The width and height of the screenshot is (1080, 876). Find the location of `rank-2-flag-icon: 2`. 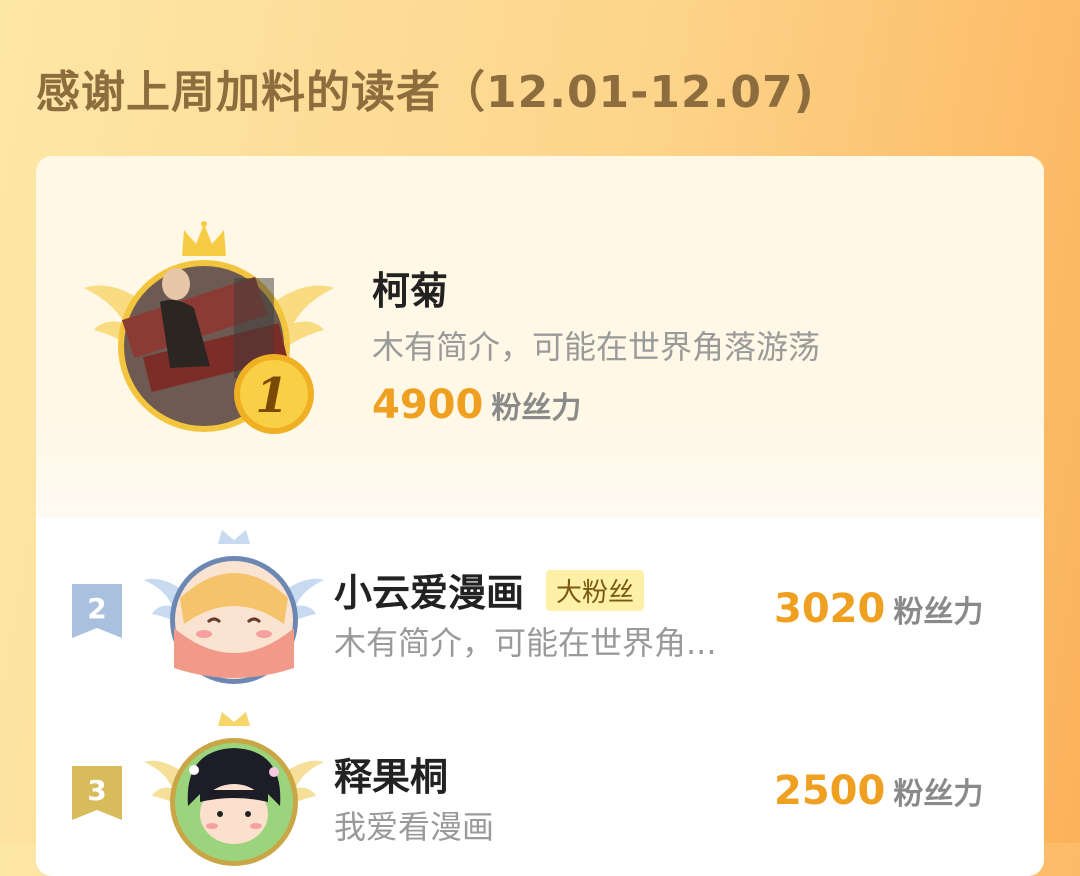

rank-2-flag-icon: 2 is located at coordinates (97, 611).